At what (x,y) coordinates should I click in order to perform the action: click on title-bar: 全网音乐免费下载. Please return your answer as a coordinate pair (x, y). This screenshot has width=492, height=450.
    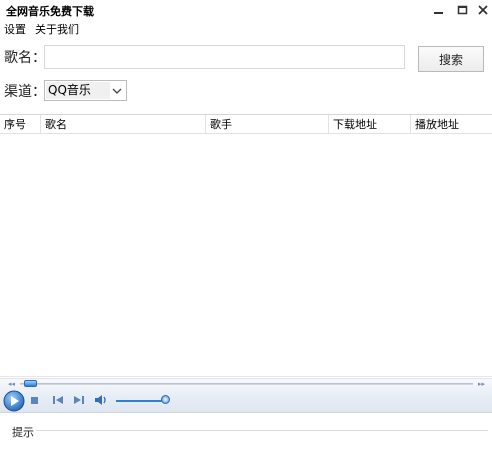
    Looking at the image, I should click on (246, 10).